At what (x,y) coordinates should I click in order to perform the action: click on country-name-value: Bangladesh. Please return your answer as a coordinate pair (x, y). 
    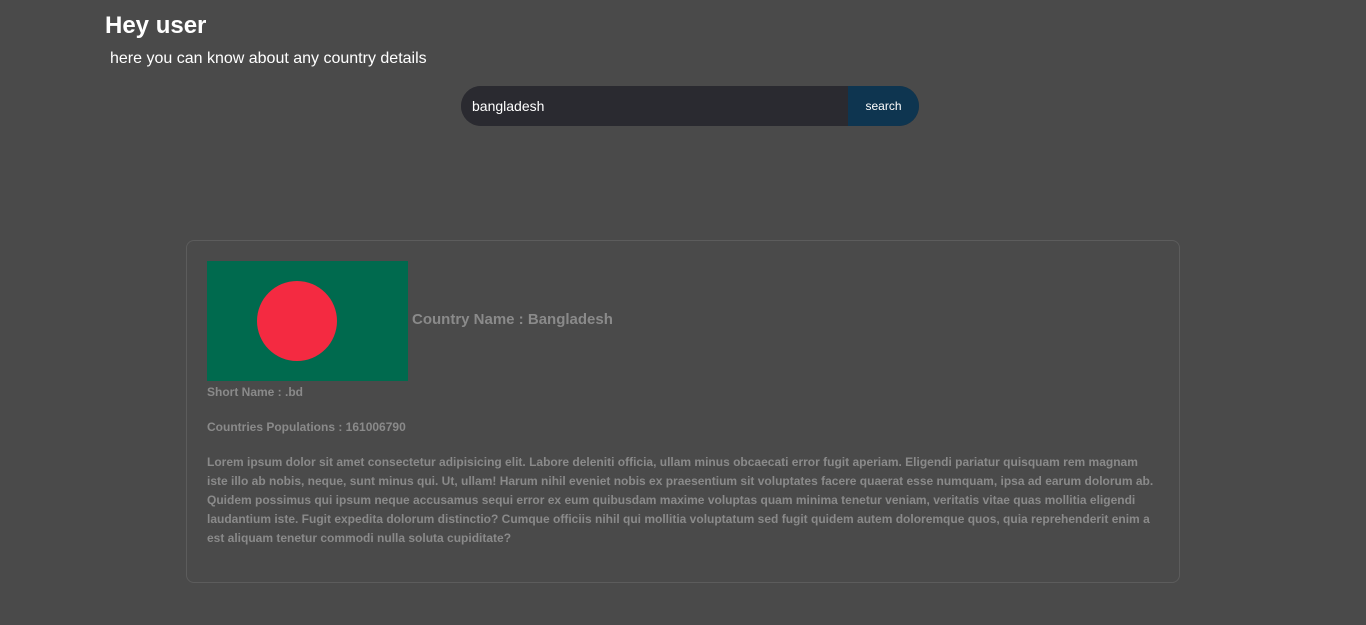
    Looking at the image, I should click on (570, 319).